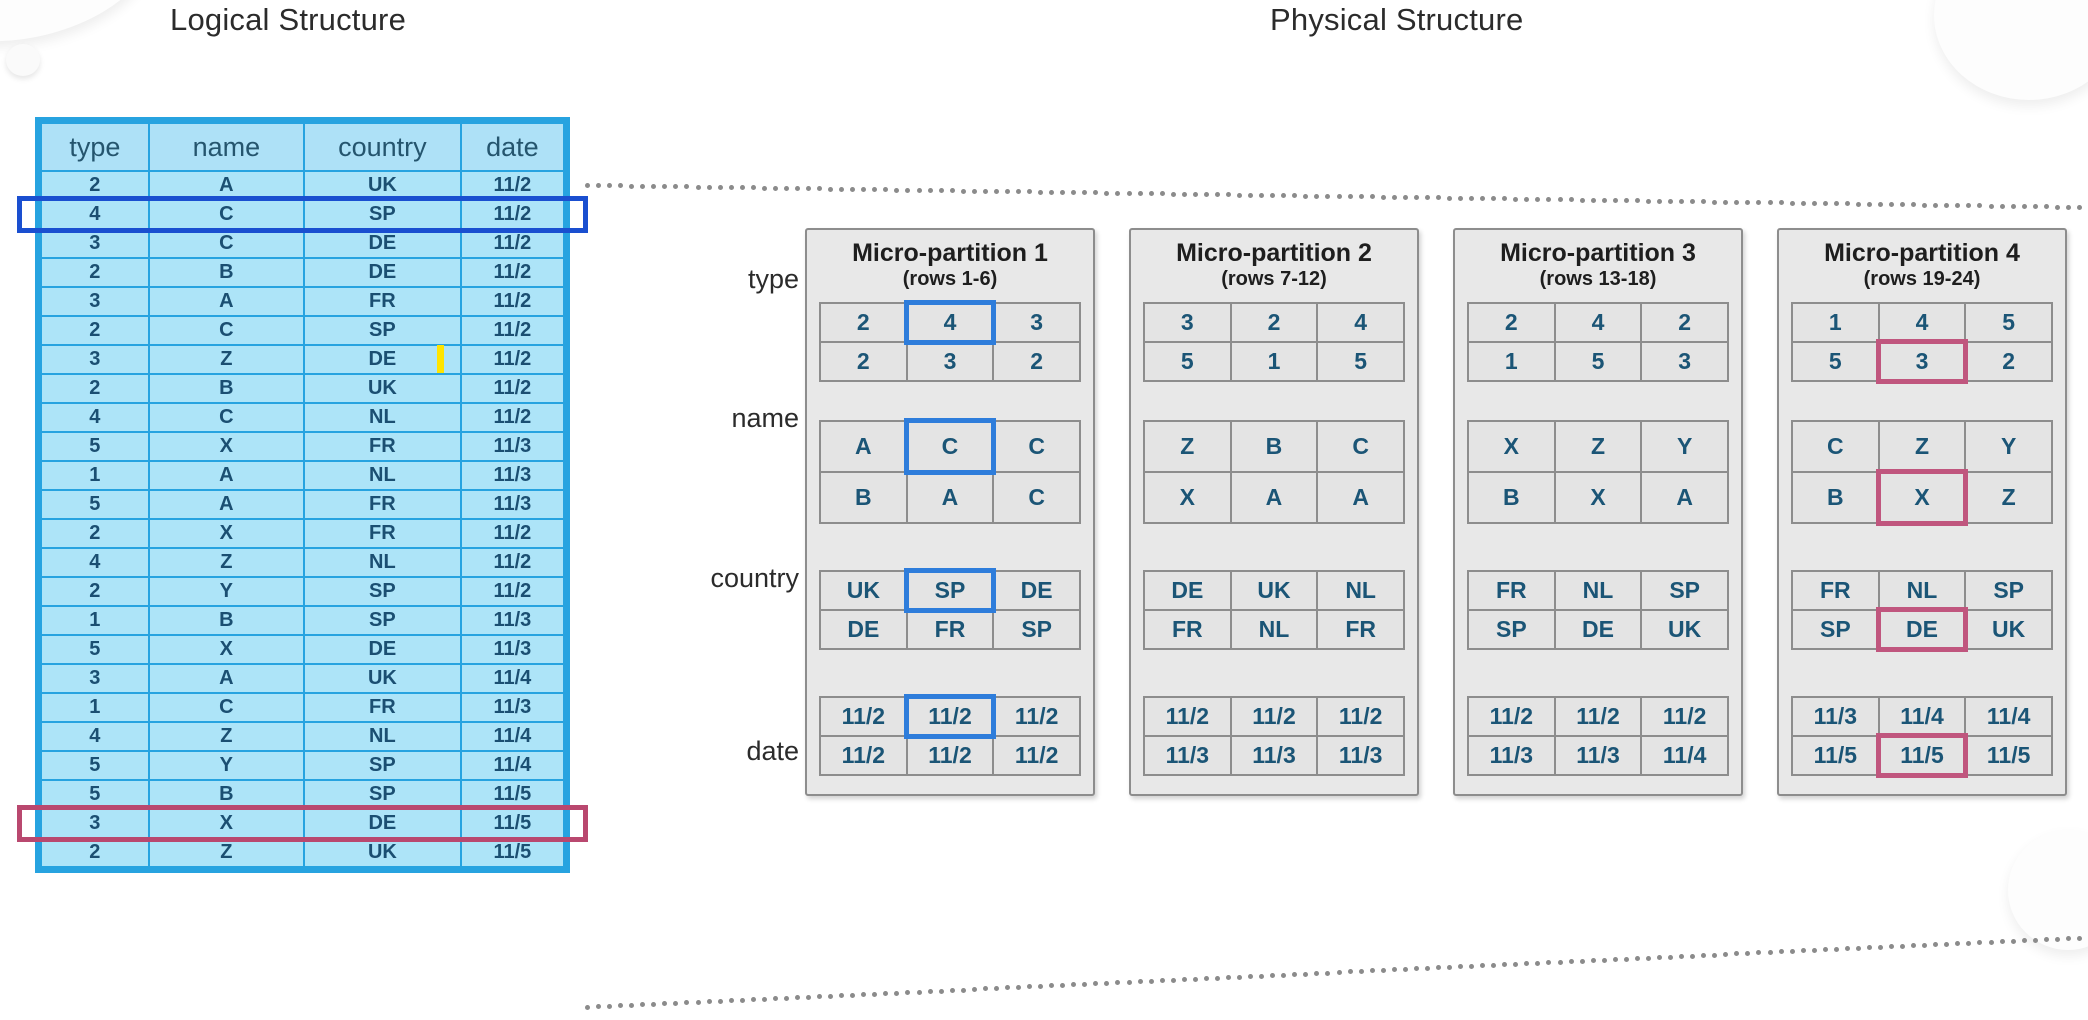 This screenshot has height=1020, width=2088. I want to click on micro-partition-row: FR NL FR, so click(1274, 629).